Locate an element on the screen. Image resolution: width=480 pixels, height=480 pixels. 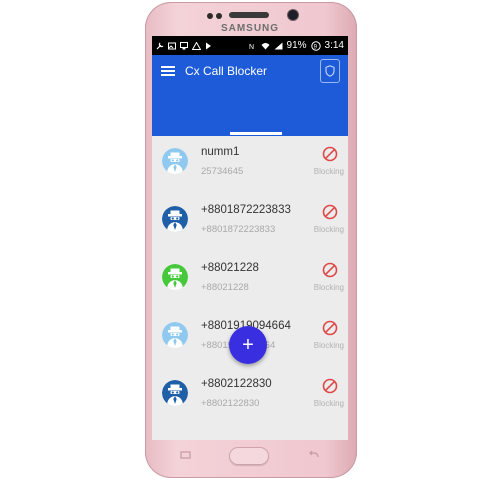
phone-number: +8801872223833 is located at coordinates (238, 229).